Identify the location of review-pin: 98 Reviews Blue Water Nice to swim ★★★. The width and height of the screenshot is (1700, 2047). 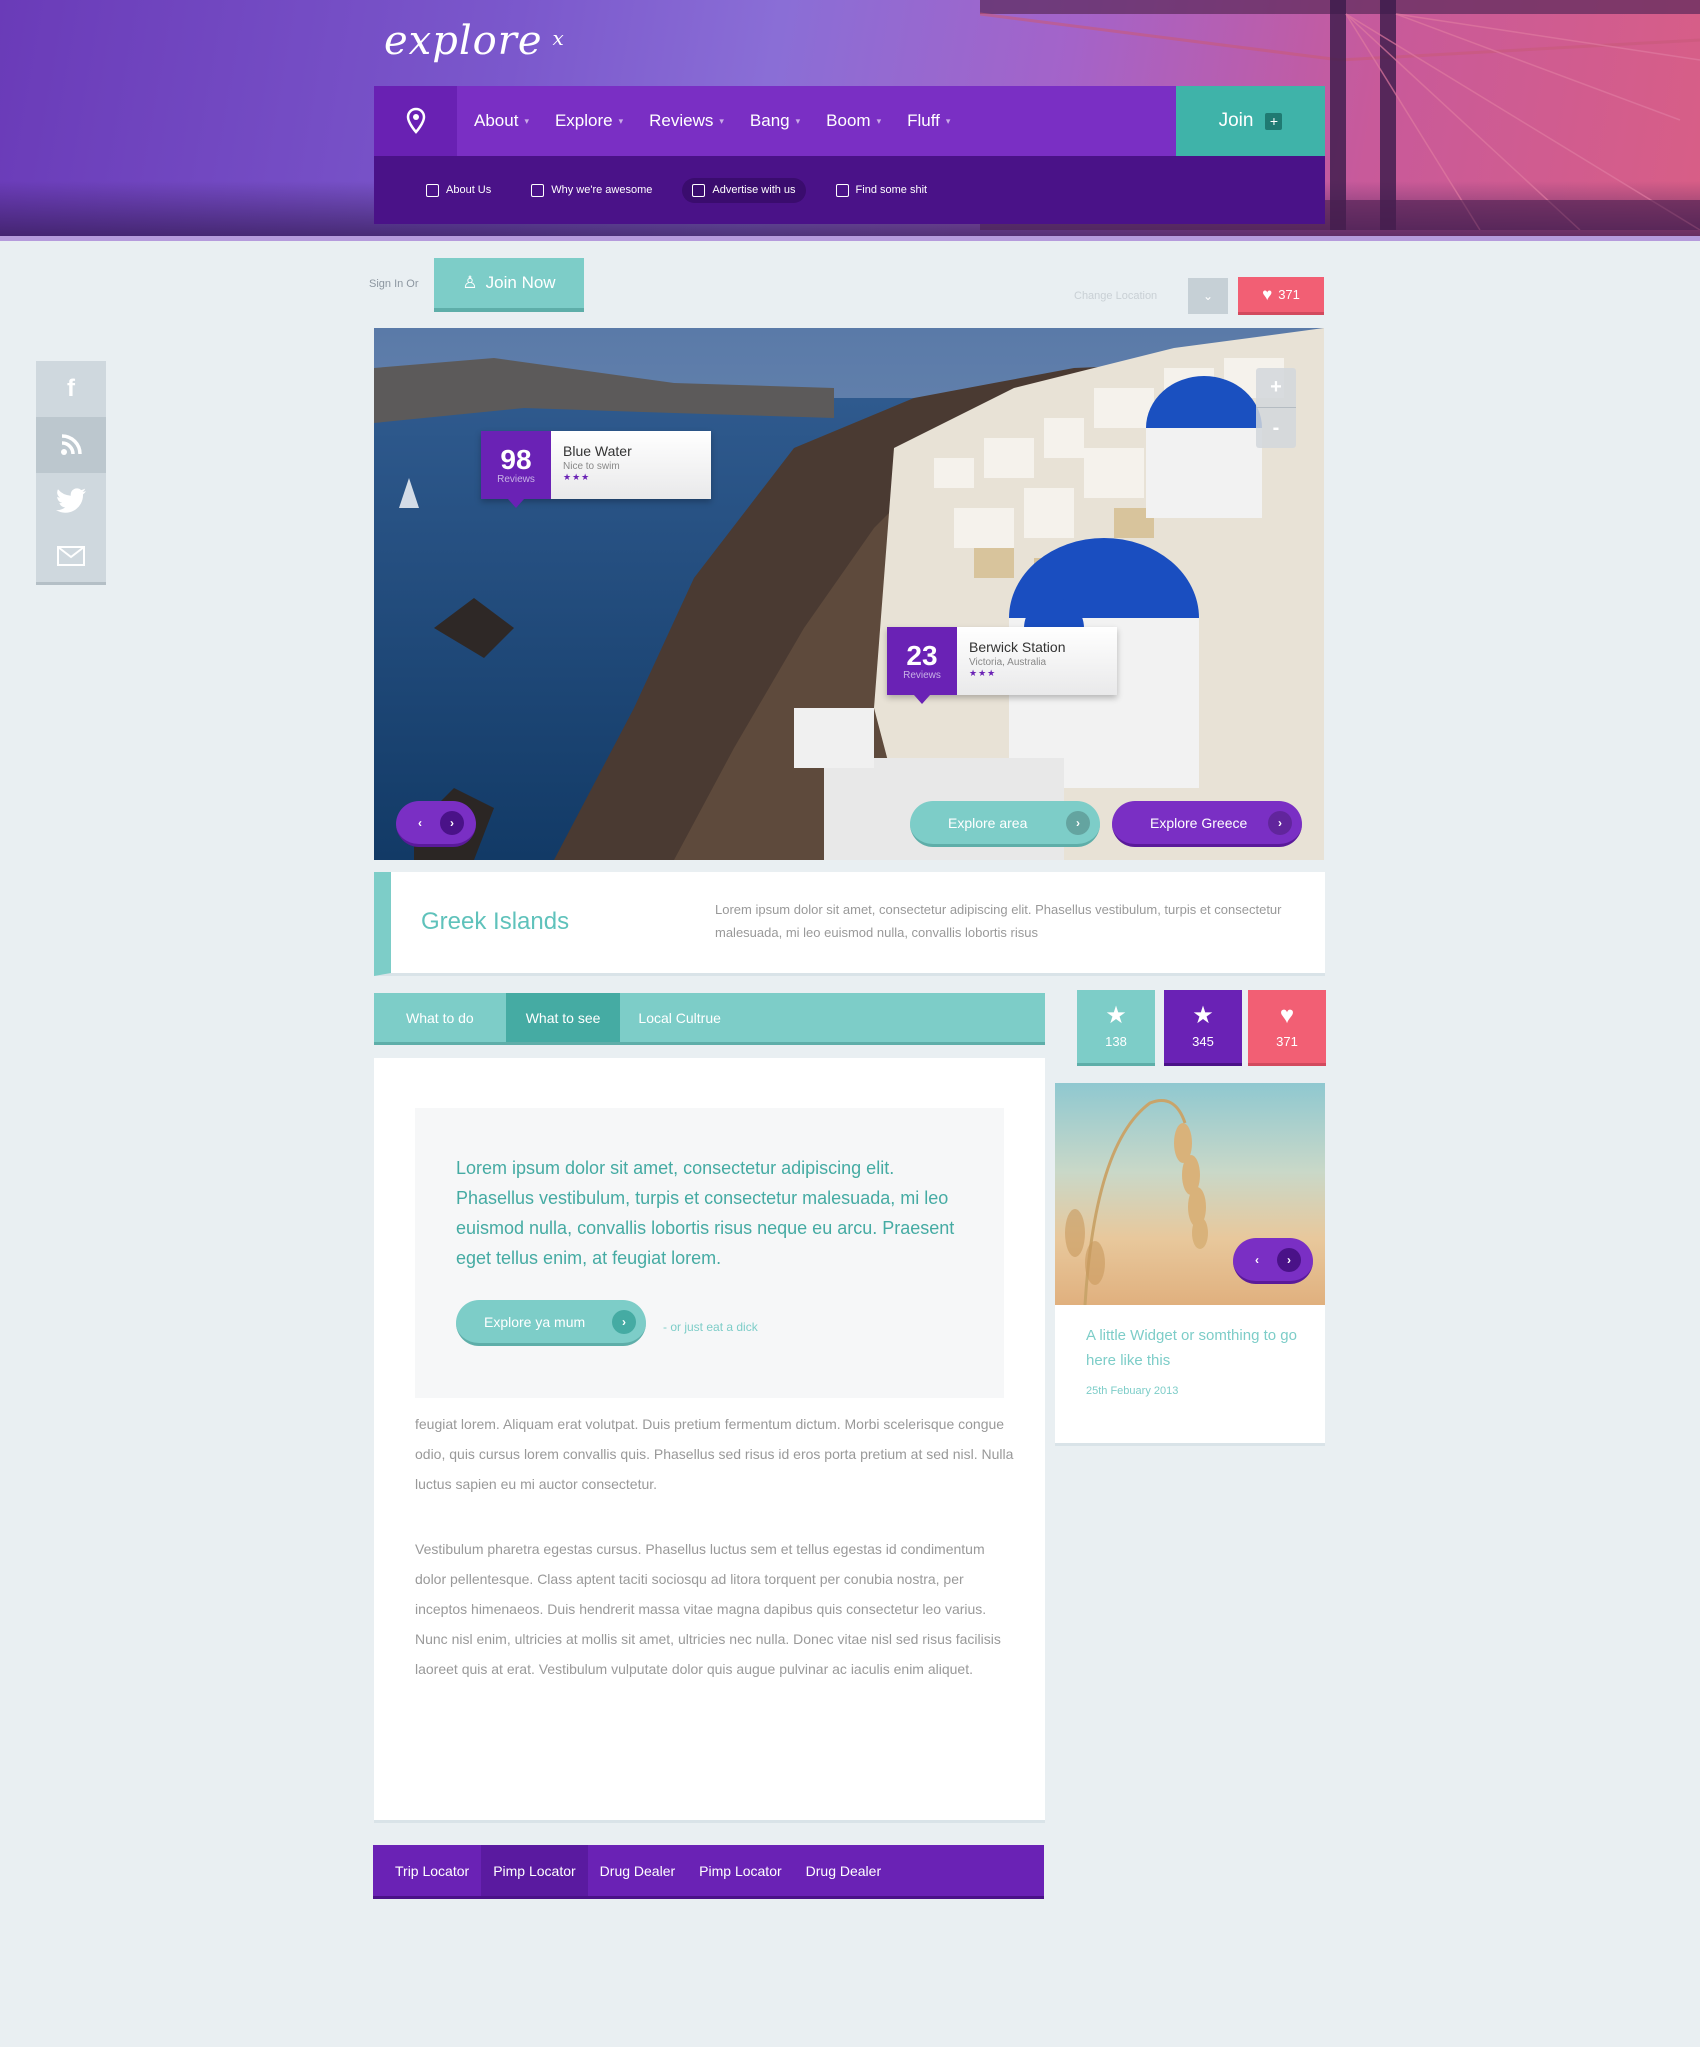
(596, 469).